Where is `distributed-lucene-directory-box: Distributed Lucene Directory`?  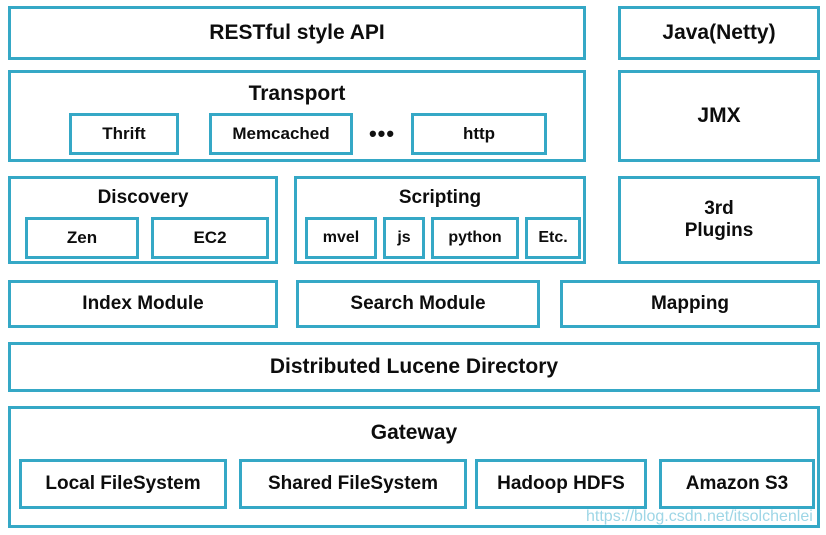
distributed-lucene-directory-box: Distributed Lucene Directory is located at coordinates (414, 367).